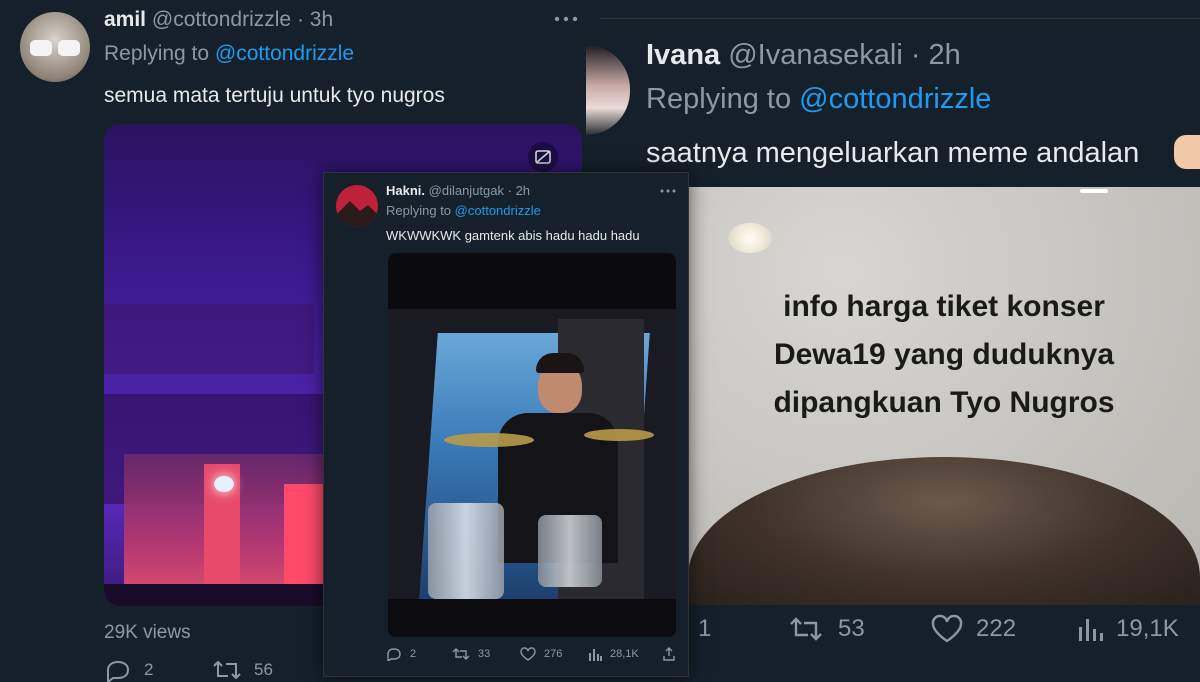 Image resolution: width=1200 pixels, height=682 pixels. Describe the element at coordinates (1187, 152) in the screenshot. I see `thumbs-up-emoji` at that location.